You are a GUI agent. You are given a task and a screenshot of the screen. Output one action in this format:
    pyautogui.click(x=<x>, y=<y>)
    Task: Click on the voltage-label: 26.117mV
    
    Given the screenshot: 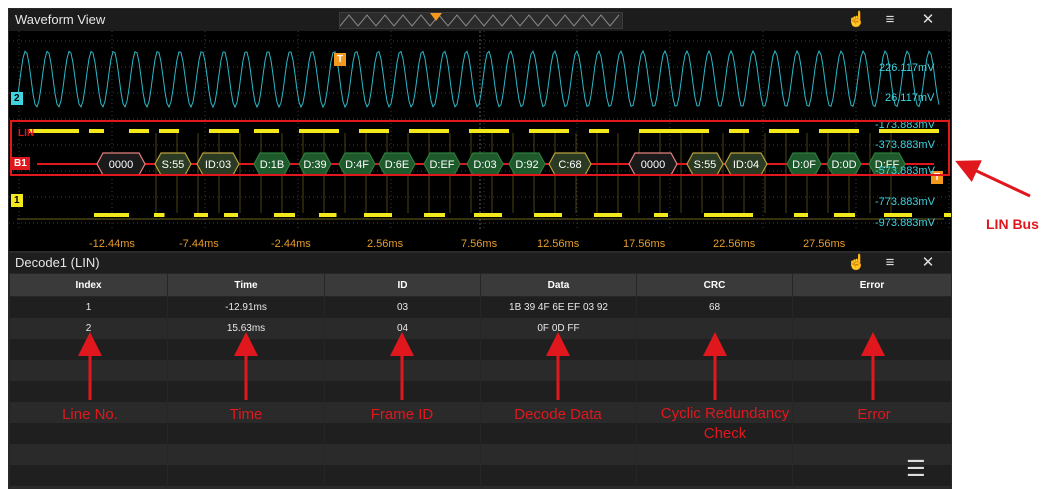 What is the action you would take?
    pyautogui.click(x=910, y=98)
    